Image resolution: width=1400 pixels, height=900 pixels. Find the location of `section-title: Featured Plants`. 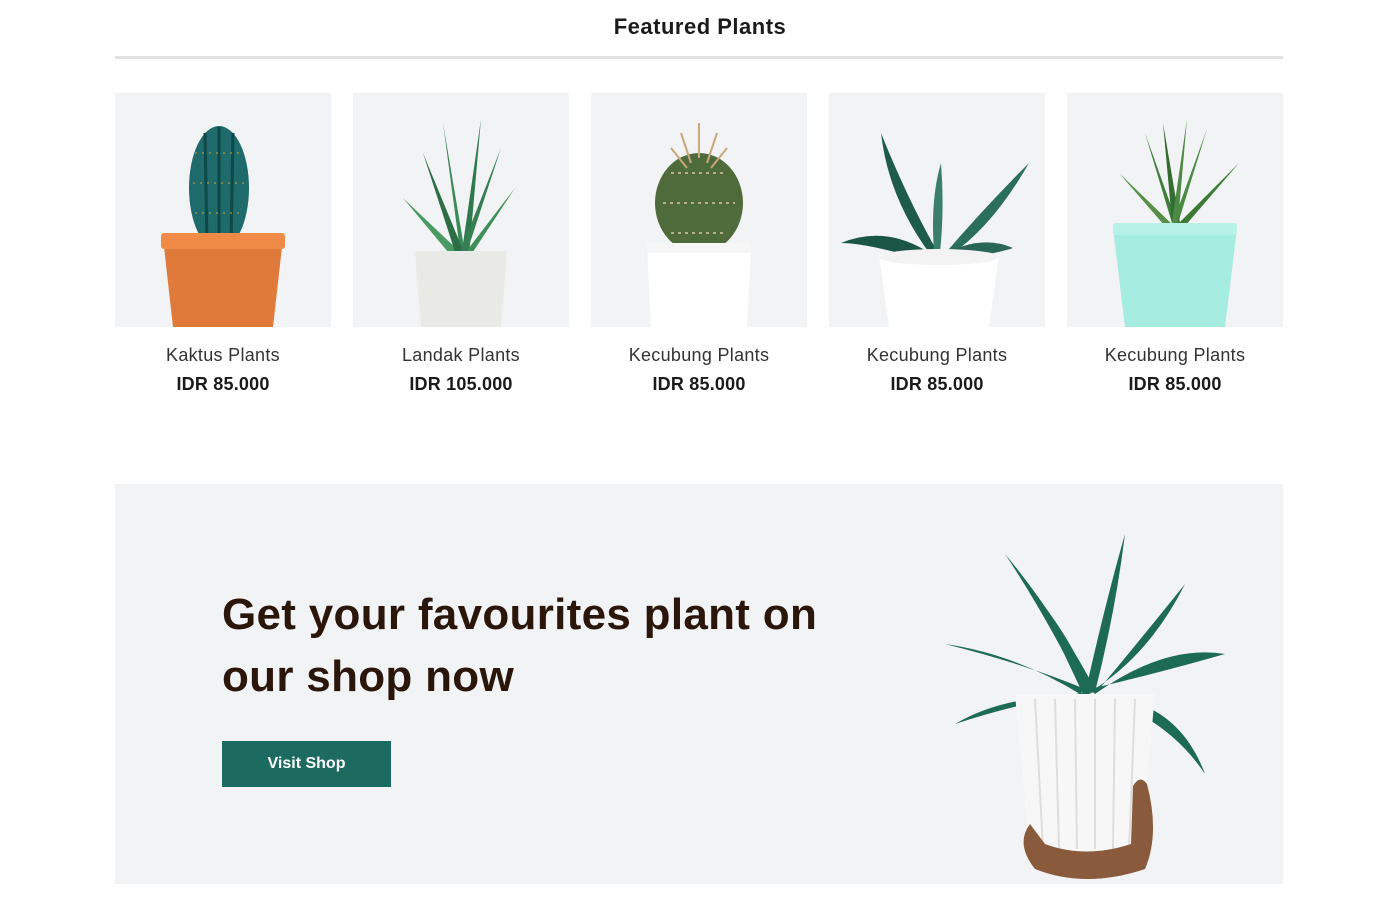

section-title: Featured Plants is located at coordinates (700, 26).